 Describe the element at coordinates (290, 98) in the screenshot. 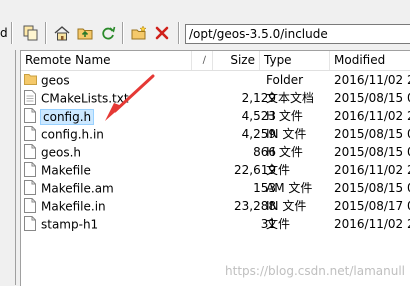

I see `file-type: 文本文档` at that location.